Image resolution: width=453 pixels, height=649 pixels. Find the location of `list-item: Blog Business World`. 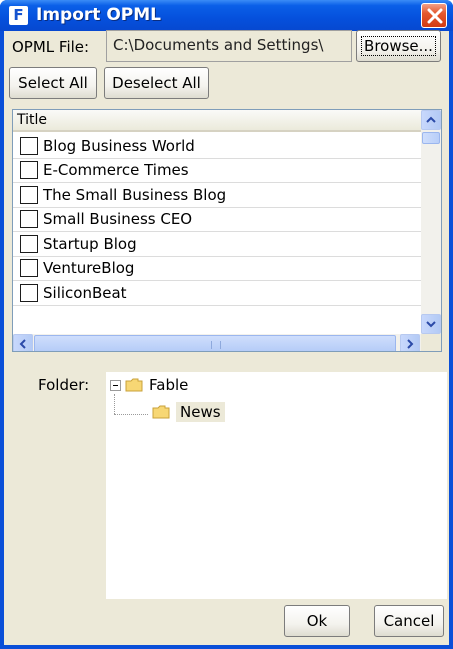

list-item: Blog Business World is located at coordinates (217, 146).